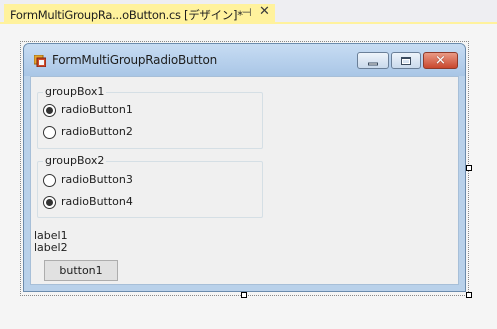  I want to click on form-title: FormMultiGroupRadioButton, so click(135, 60).